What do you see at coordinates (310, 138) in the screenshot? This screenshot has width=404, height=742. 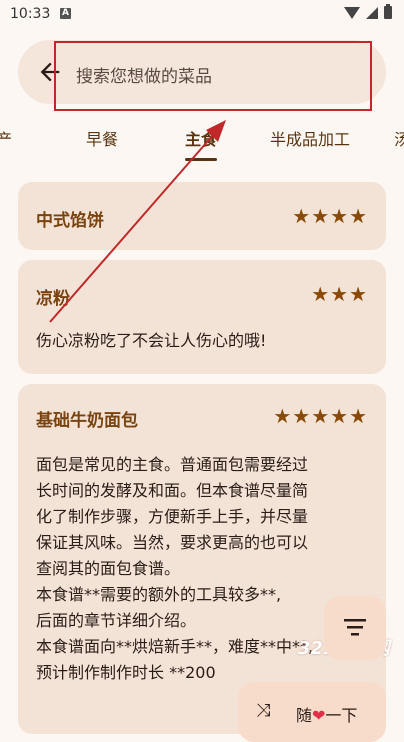 I see `tab-semi-finished: 半成品加工` at bounding box center [310, 138].